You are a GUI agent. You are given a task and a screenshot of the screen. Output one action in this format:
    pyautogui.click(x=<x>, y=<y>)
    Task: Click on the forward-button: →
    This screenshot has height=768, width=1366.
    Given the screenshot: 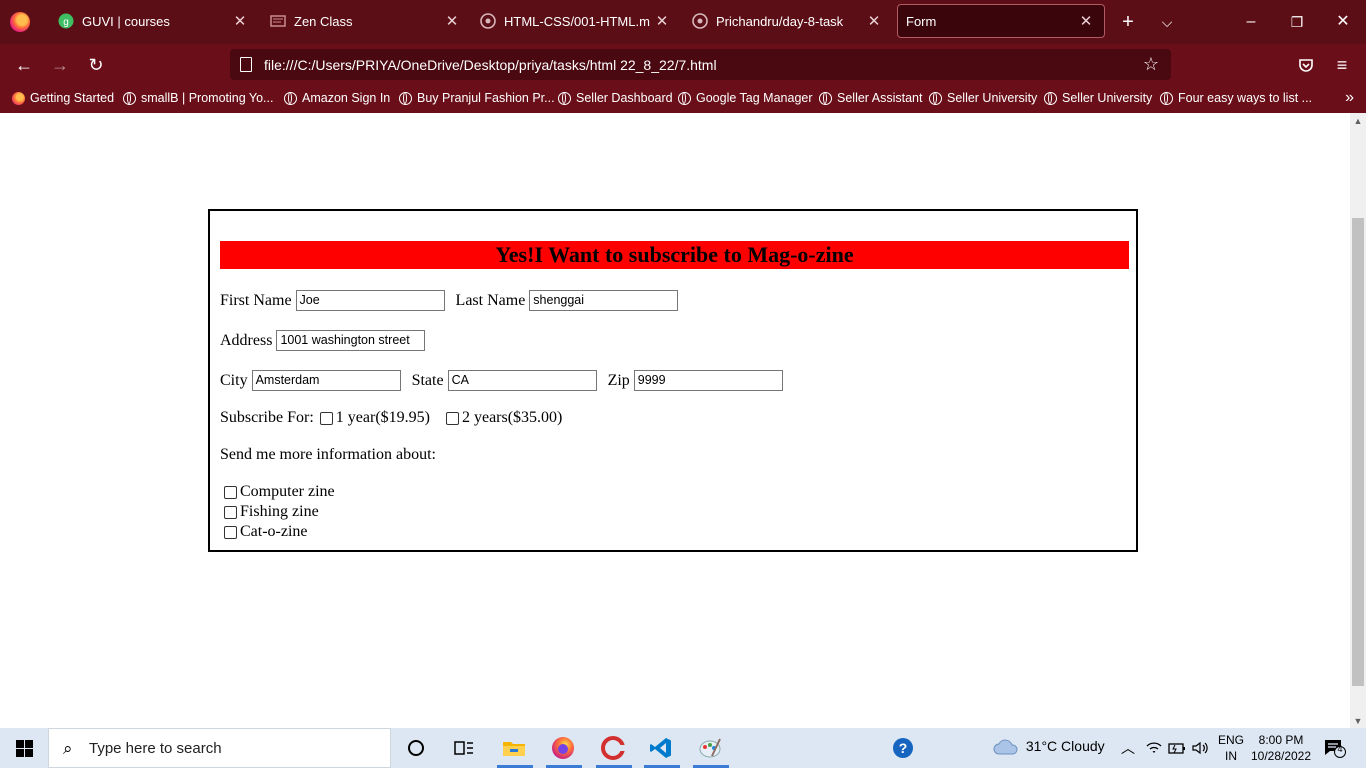 What is the action you would take?
    pyautogui.click(x=60, y=65)
    